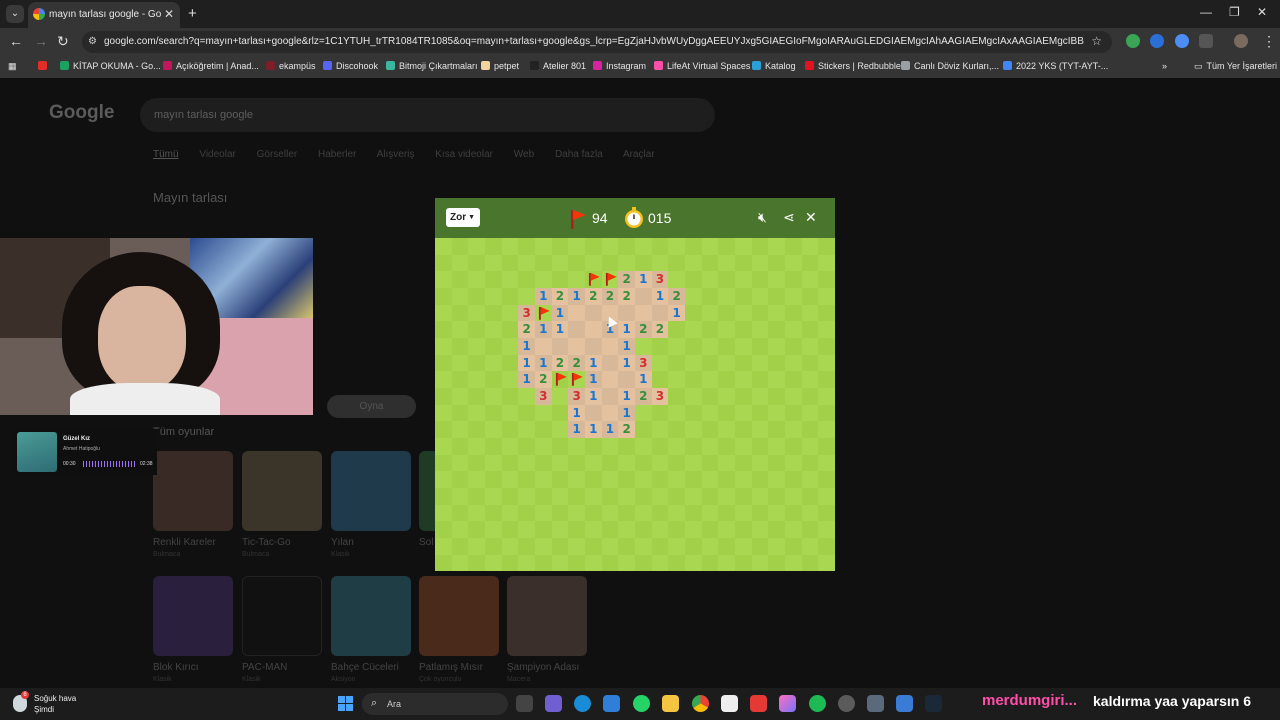  Describe the element at coordinates (1096, 41) in the screenshot. I see `bookmark-star-icon: ☆` at that location.